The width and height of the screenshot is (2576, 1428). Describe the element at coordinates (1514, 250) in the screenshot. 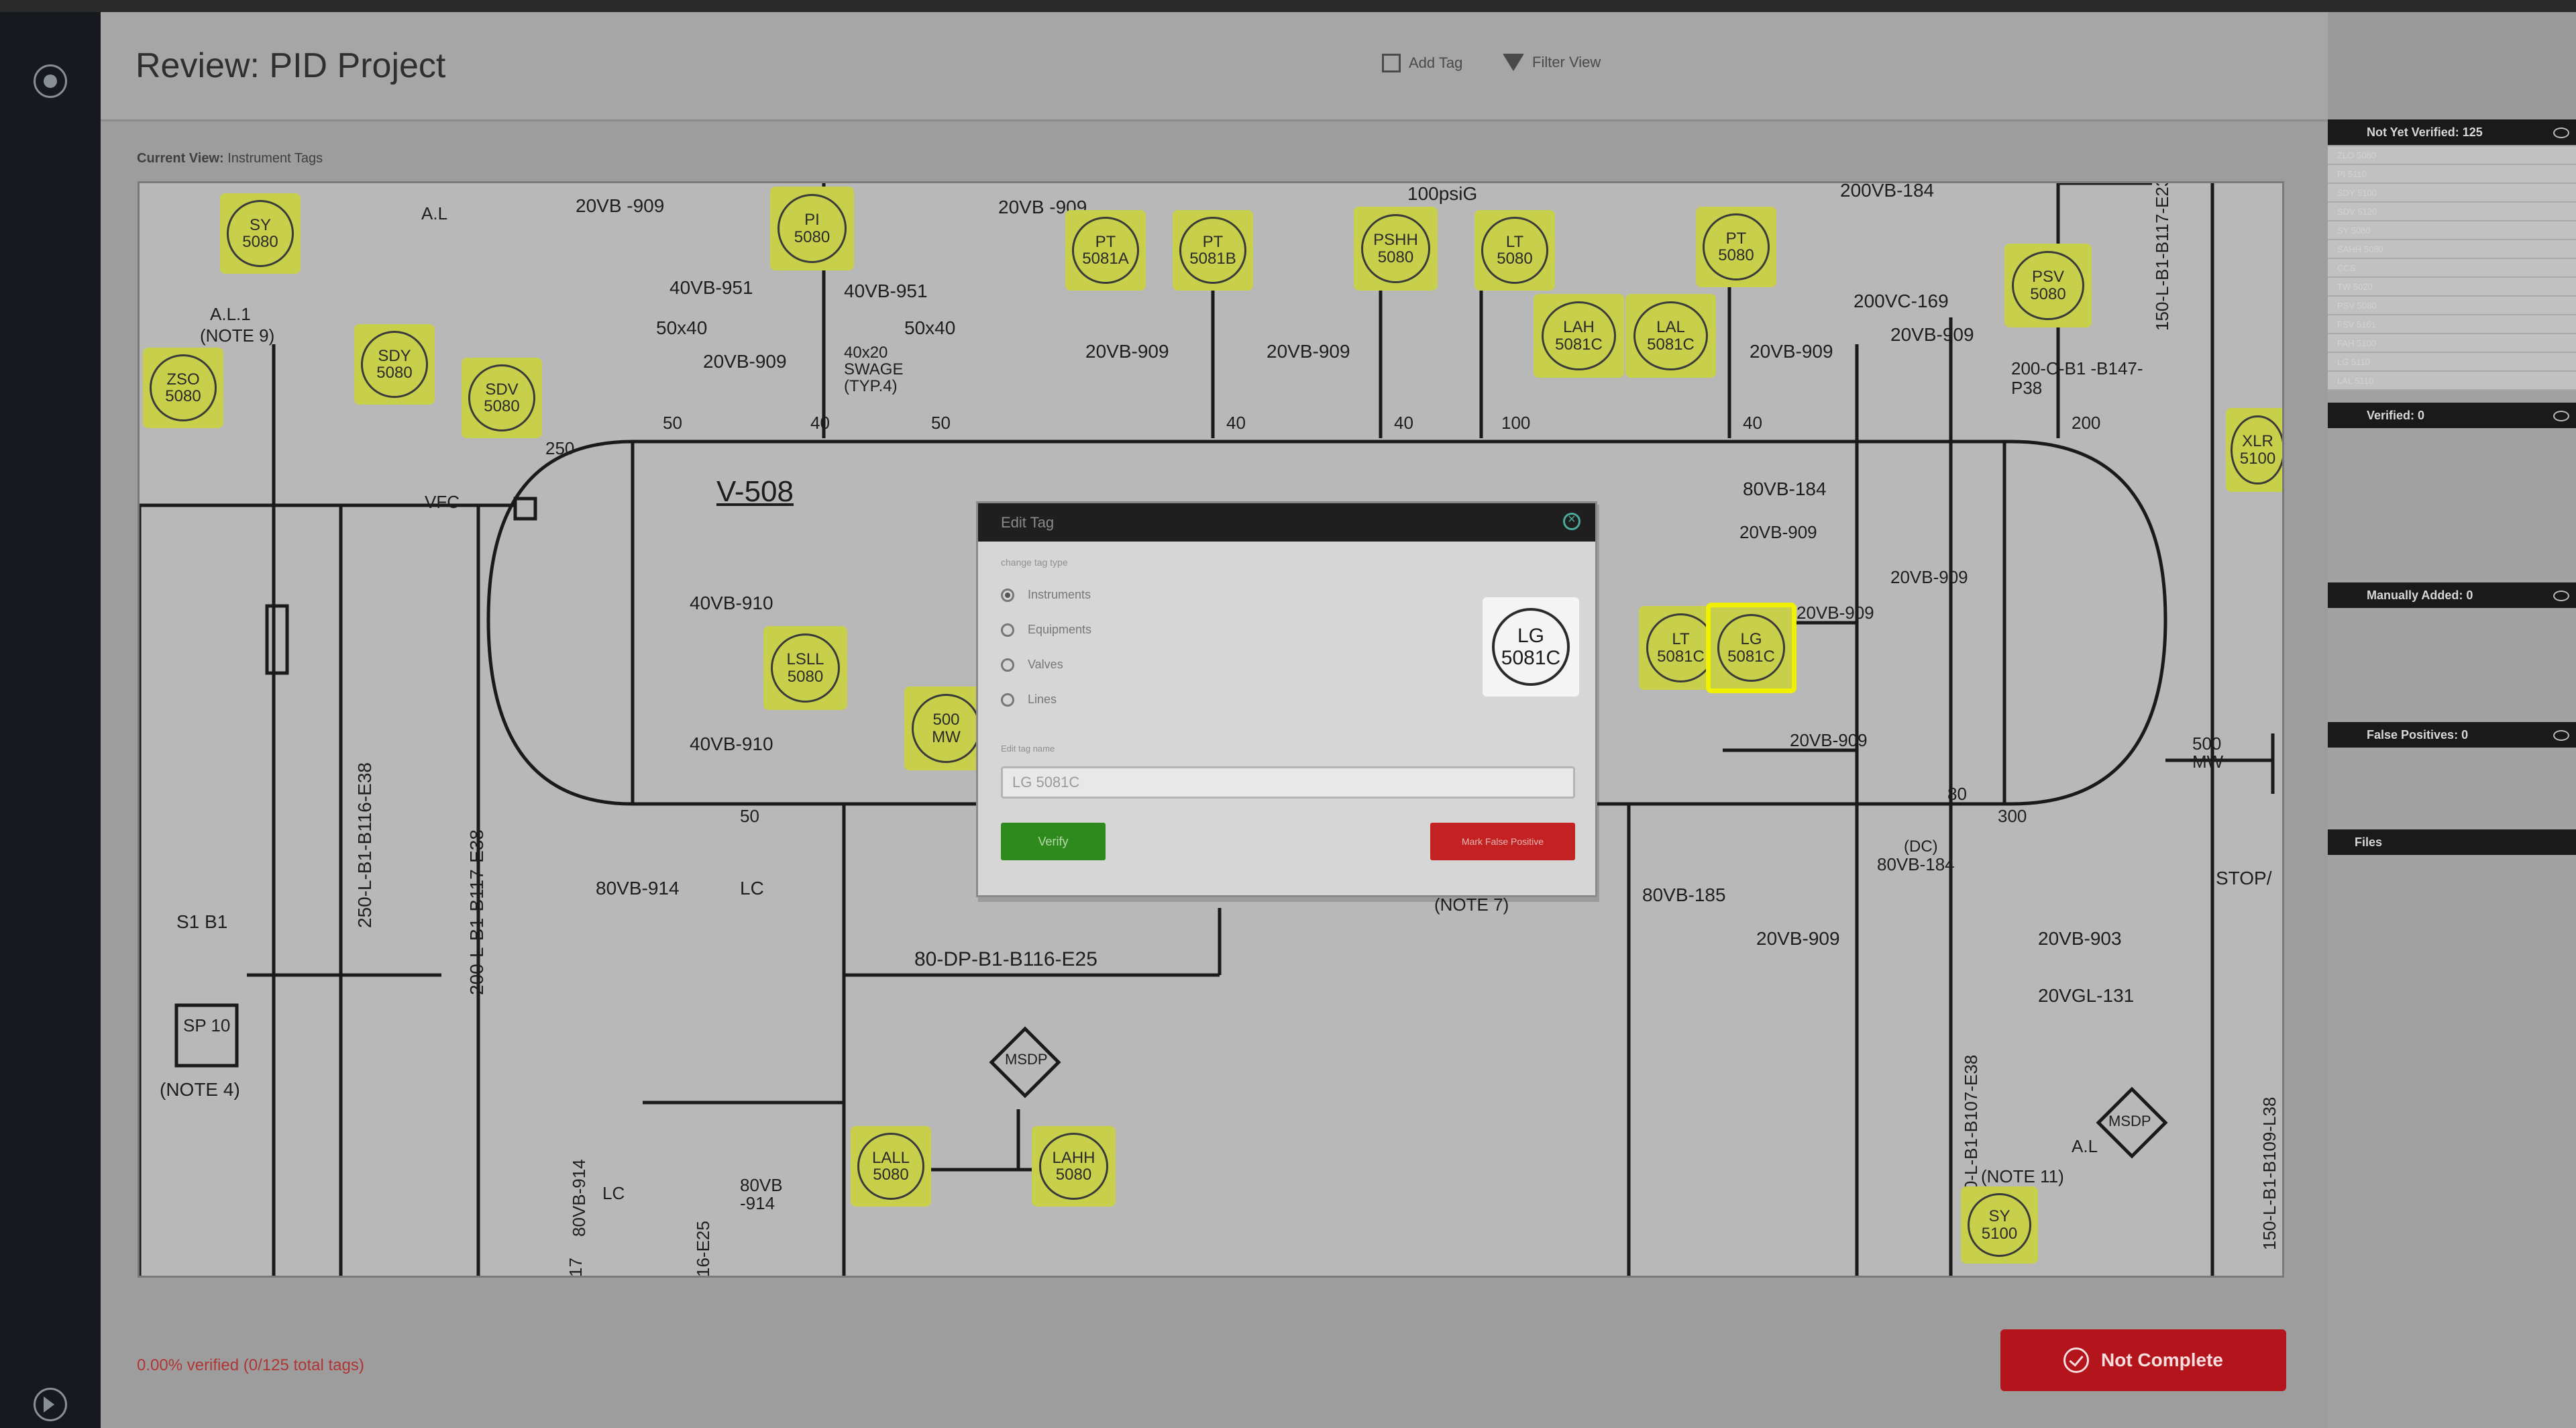

I see `instrument-tag: LT 5080` at that location.